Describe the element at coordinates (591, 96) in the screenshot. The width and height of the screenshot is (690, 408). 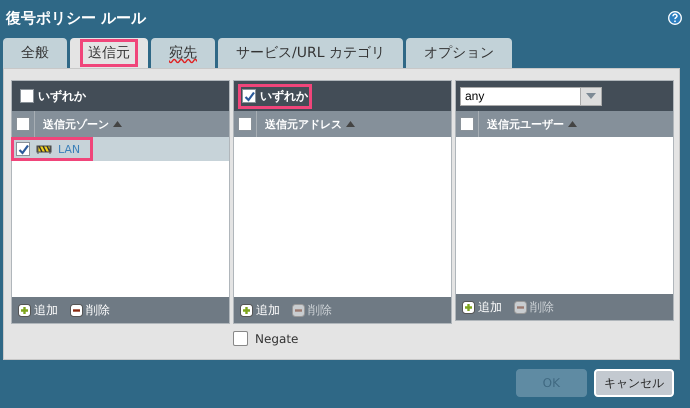
I see `caret-icon` at that location.